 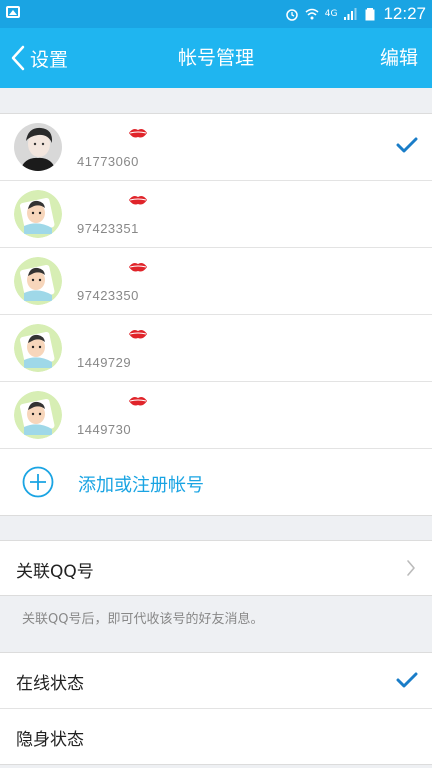 What do you see at coordinates (216, 281) in the screenshot?
I see `account-row: 97423350` at bounding box center [216, 281].